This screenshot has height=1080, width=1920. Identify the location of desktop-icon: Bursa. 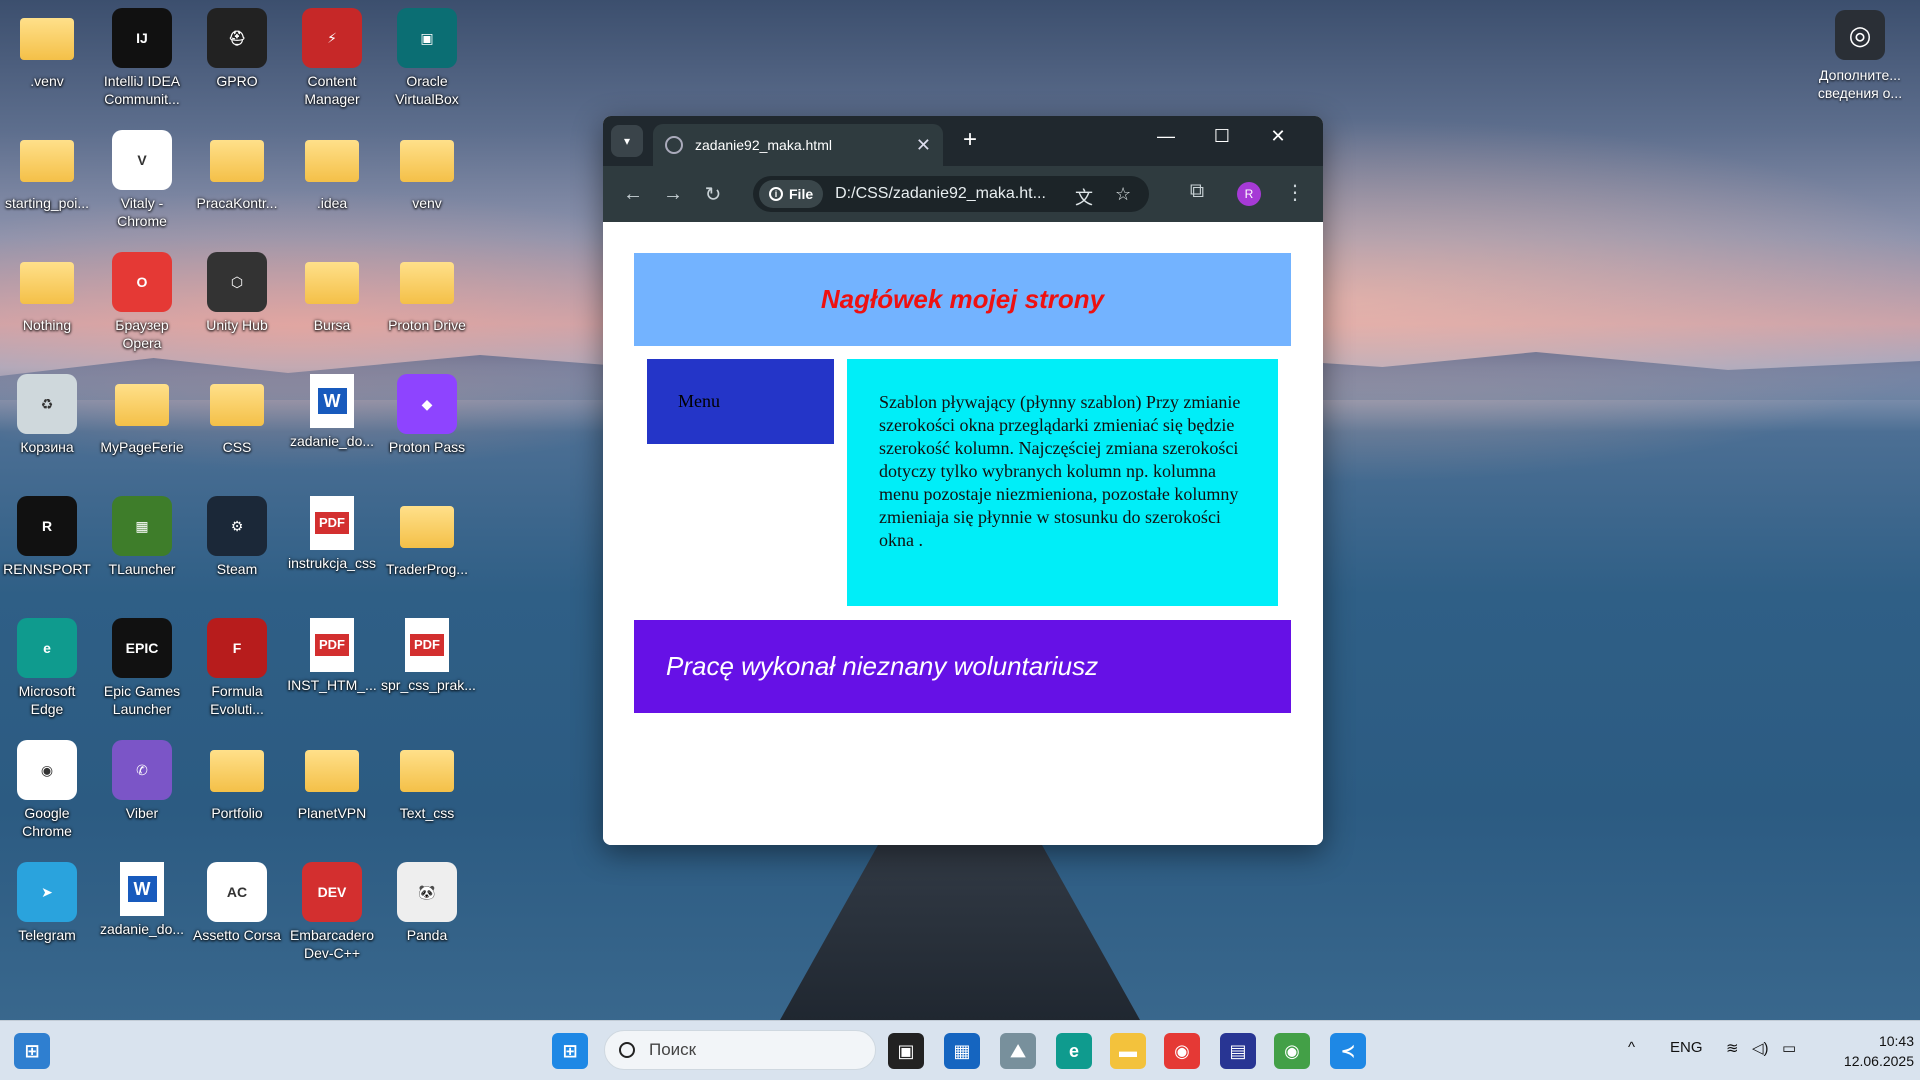
(332, 293).